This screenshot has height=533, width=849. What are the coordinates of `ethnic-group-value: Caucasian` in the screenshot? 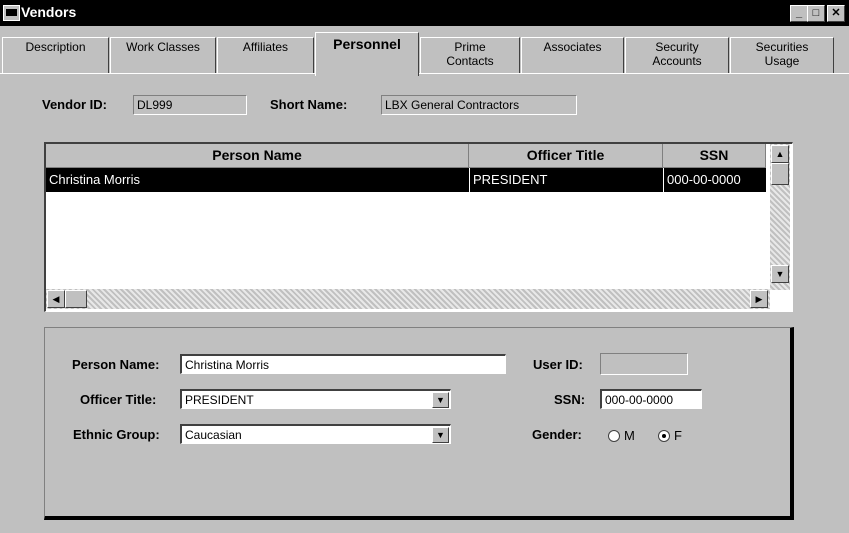 It's located at (213, 435).